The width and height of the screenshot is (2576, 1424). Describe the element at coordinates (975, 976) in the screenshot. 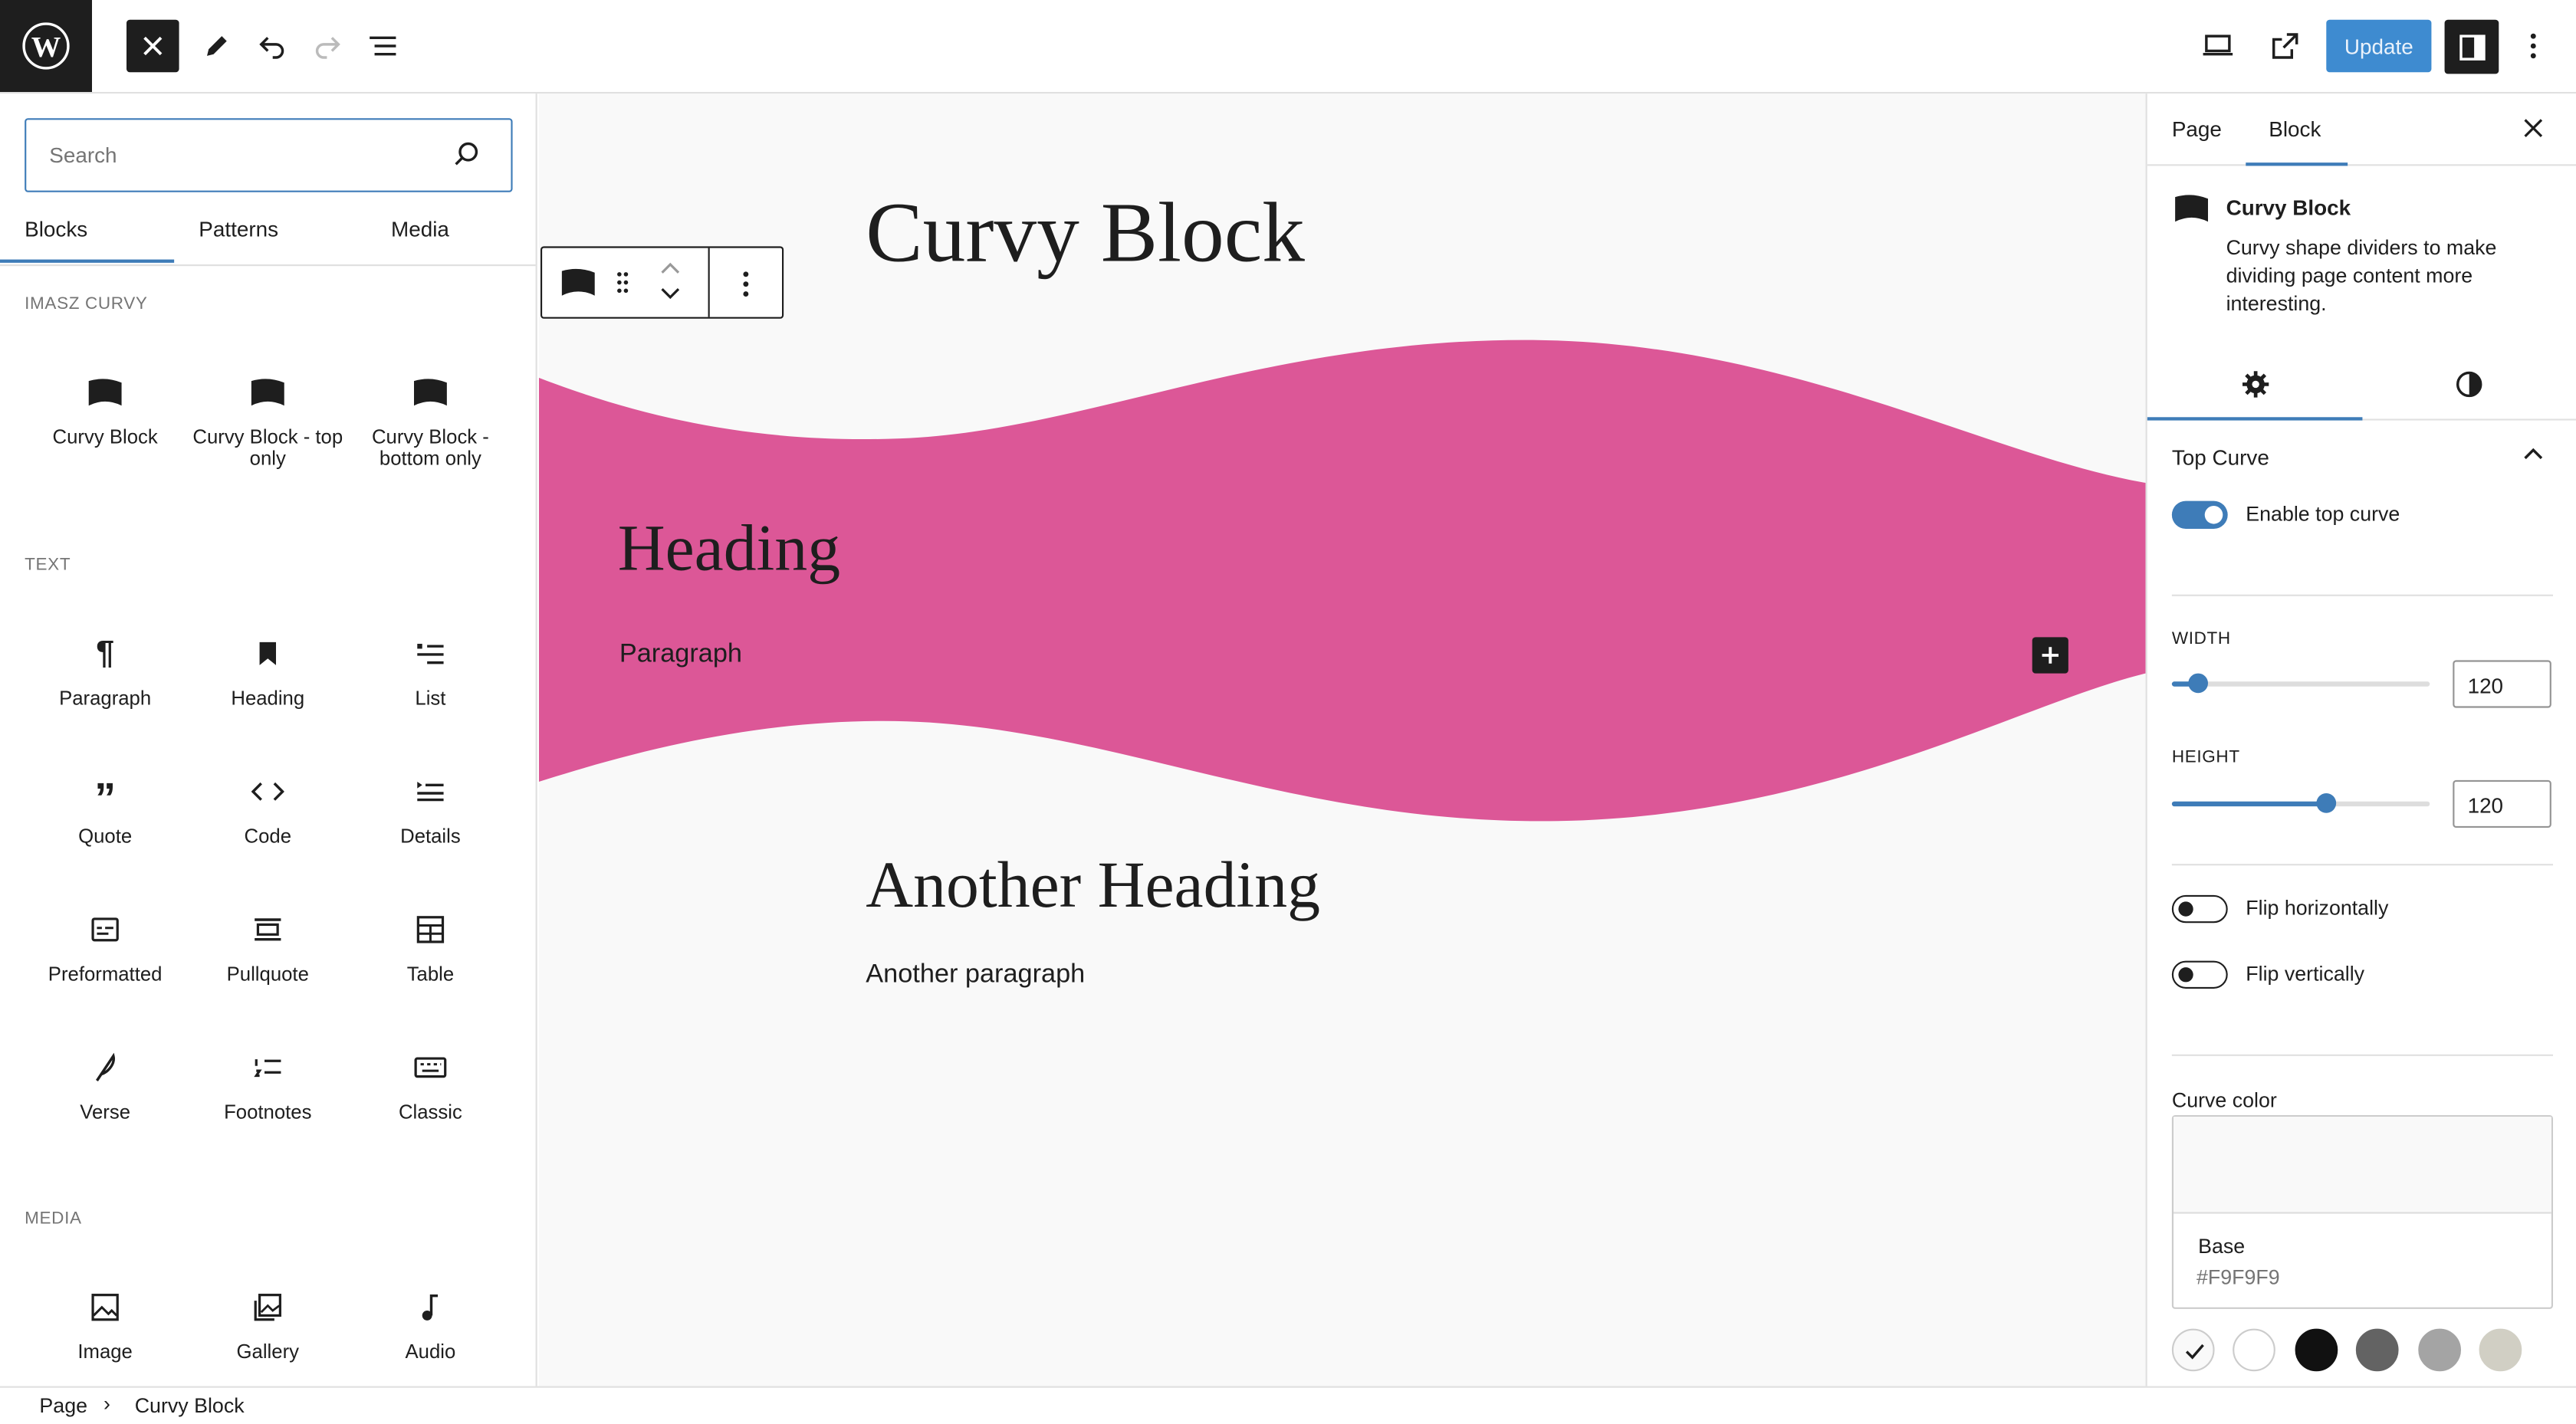

I see `another-paragraph: Another paragraph` at that location.